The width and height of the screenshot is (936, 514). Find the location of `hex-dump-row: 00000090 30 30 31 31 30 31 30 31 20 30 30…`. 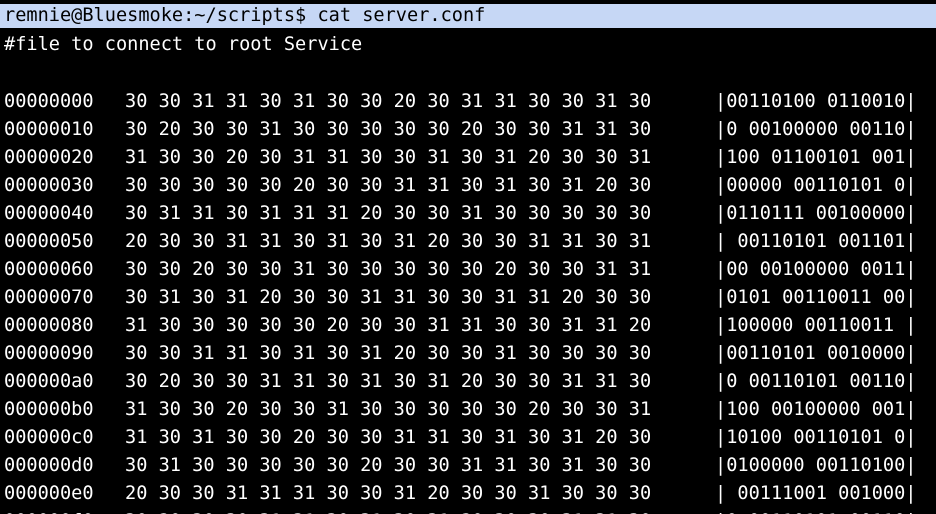

hex-dump-row: 00000090 30 30 31 31 30 31 30 31 20 30 30… is located at coordinates (460, 354).